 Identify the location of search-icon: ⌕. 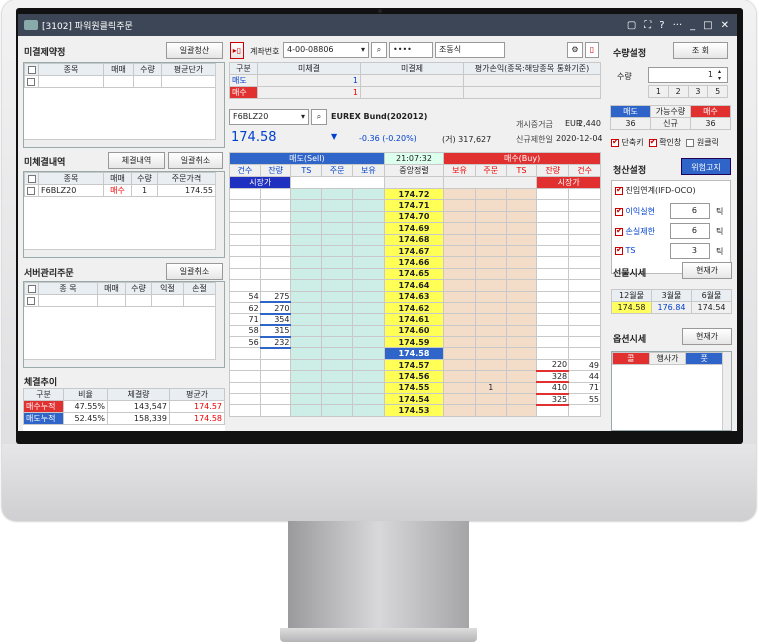
(379, 50).